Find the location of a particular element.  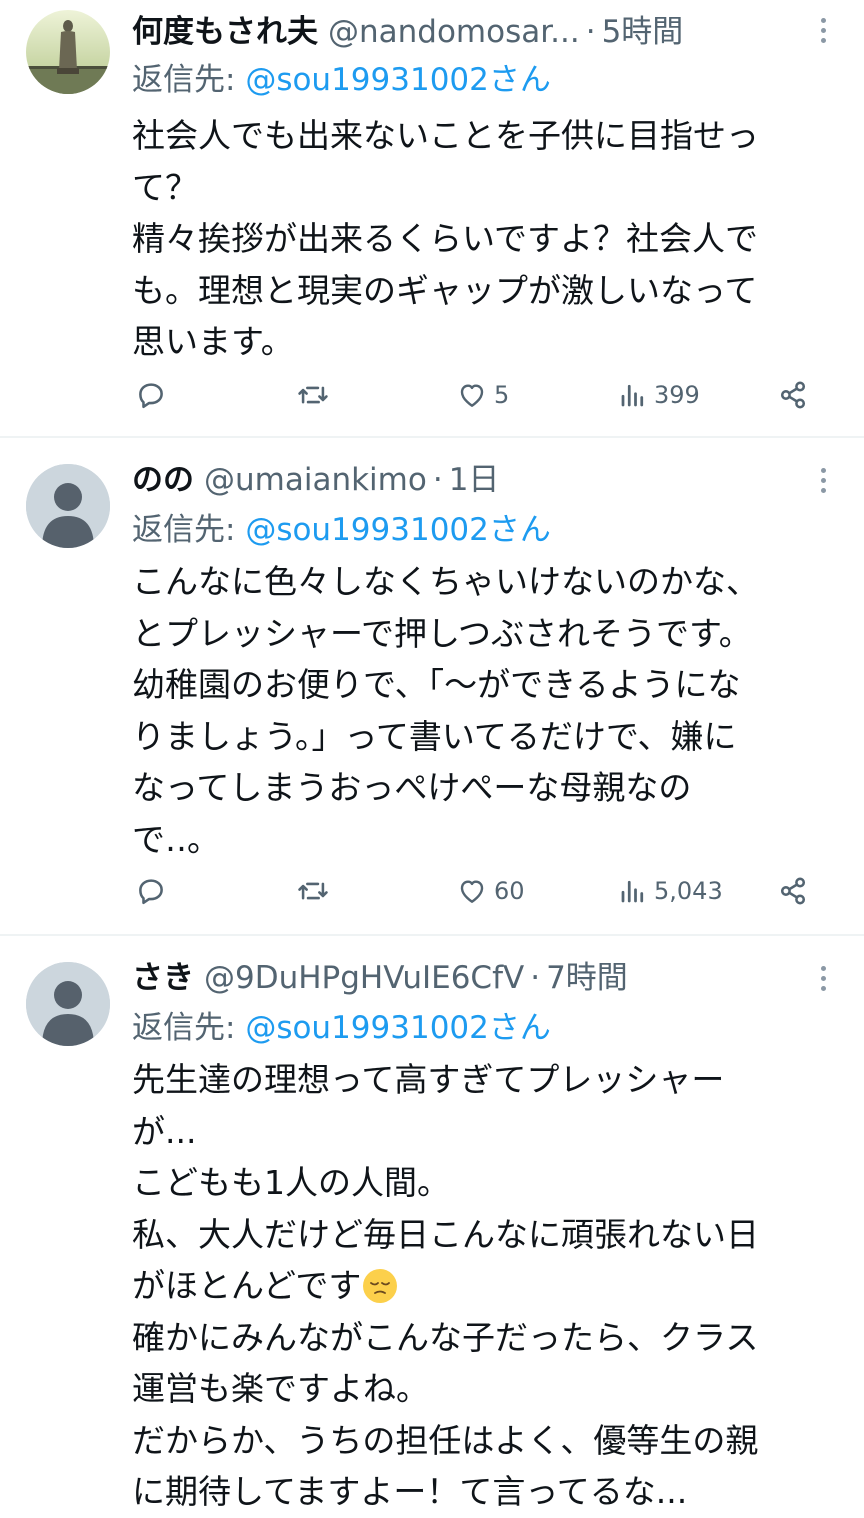

display-name: のの is located at coordinates (163, 480).